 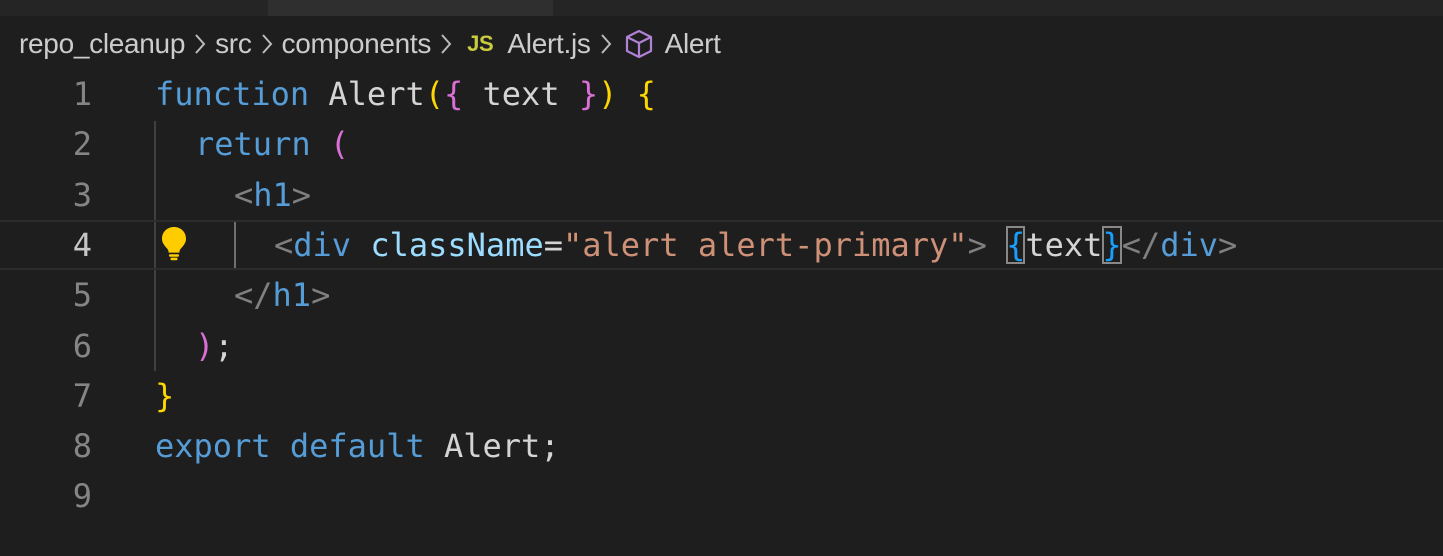 I want to click on lightbulb-icon, so click(x=174, y=243).